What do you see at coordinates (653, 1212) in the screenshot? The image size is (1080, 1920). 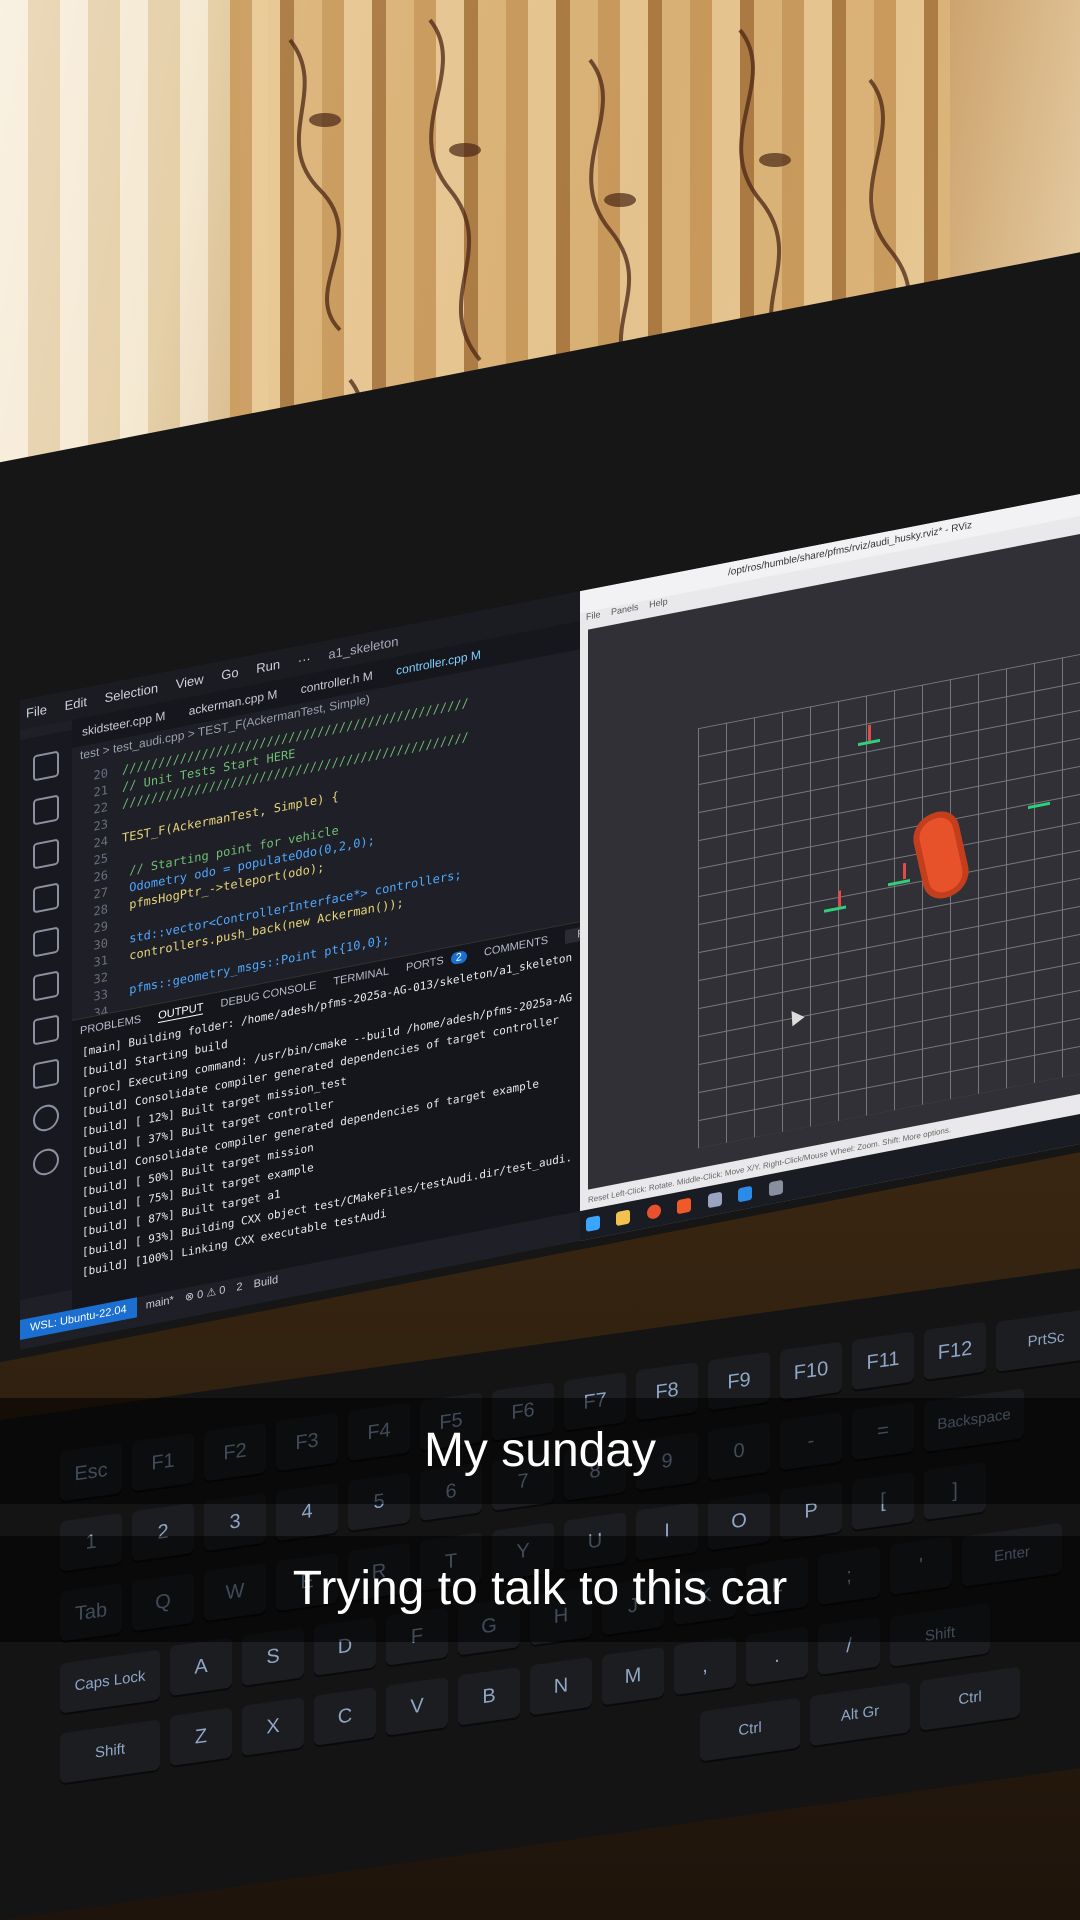 I see `browser-icon` at bounding box center [653, 1212].